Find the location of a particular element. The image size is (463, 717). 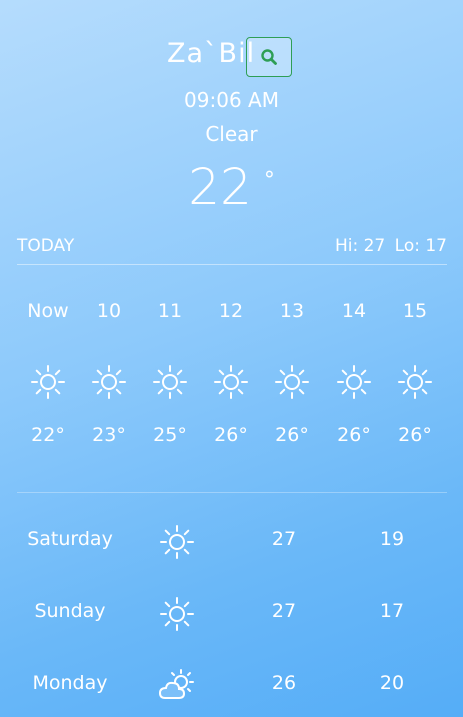

hour-label: 14 is located at coordinates (354, 311).